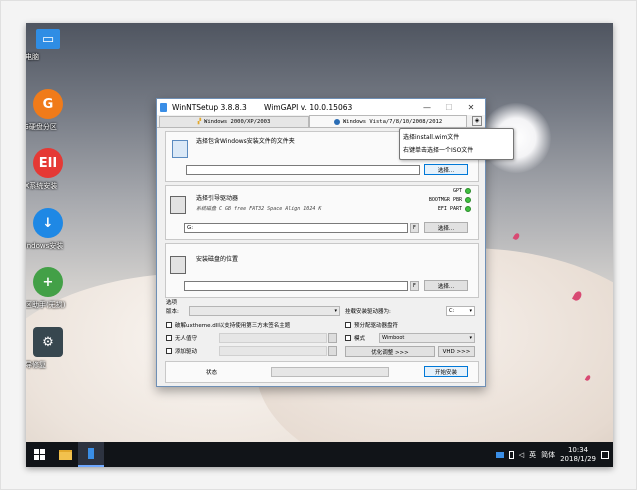 This screenshot has height=490, width=637. I want to click on volume-icon: ◁, so click(521, 455).